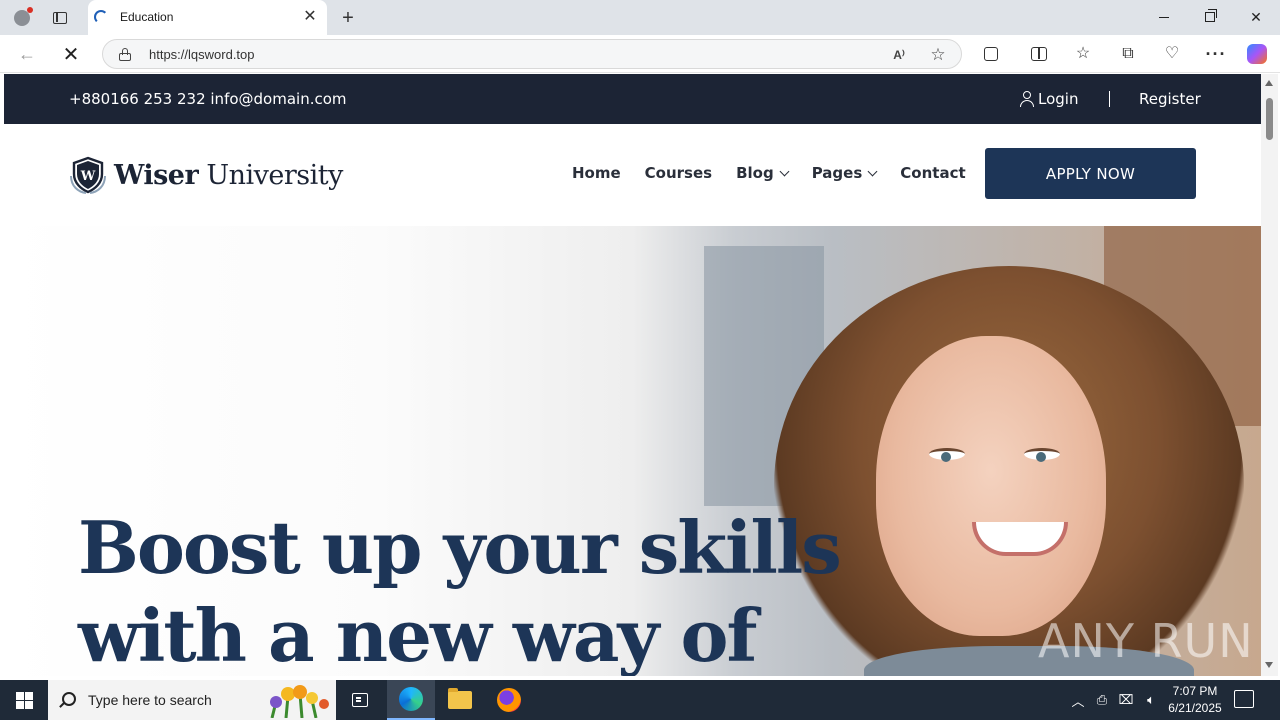  I want to click on task-view-icon, so click(360, 700).